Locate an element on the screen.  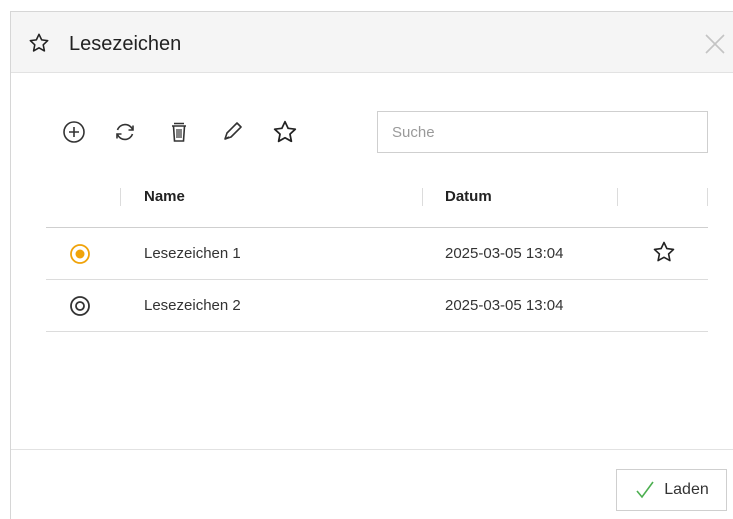
table-row: Lesezeichen 2 2025-03-05 13:04 is located at coordinates (377, 306).